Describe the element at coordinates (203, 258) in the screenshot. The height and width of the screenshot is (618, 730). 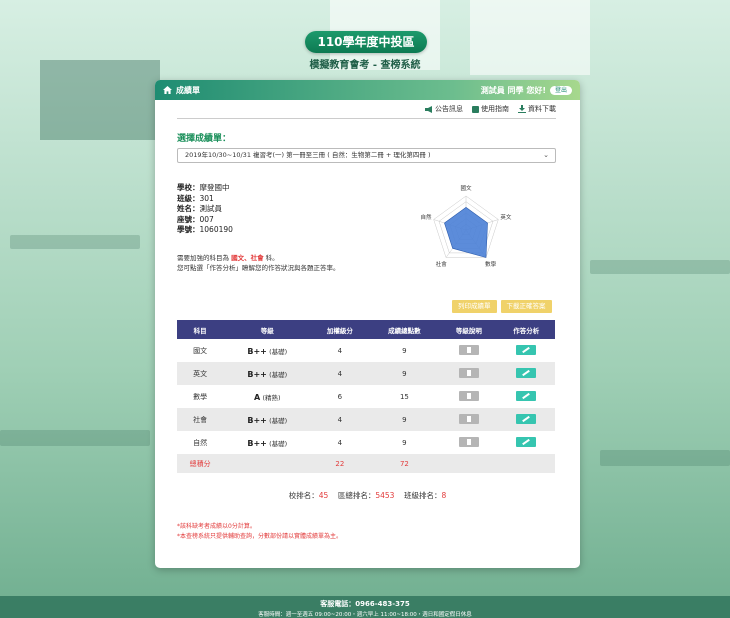
I see `advice-prefix: 需要加強的科目為` at that location.